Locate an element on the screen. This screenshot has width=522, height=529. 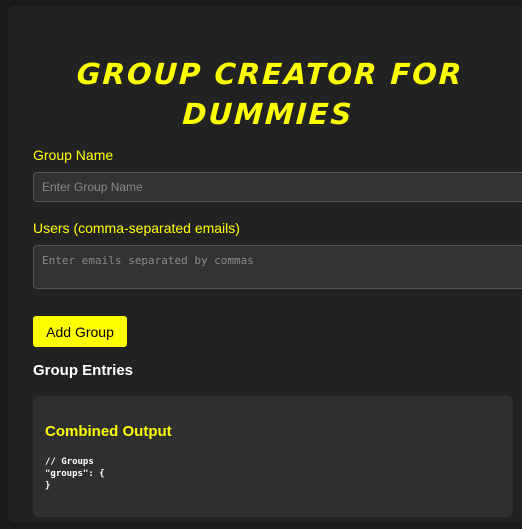
group-entries-heading: Group Entries is located at coordinates (83, 370).